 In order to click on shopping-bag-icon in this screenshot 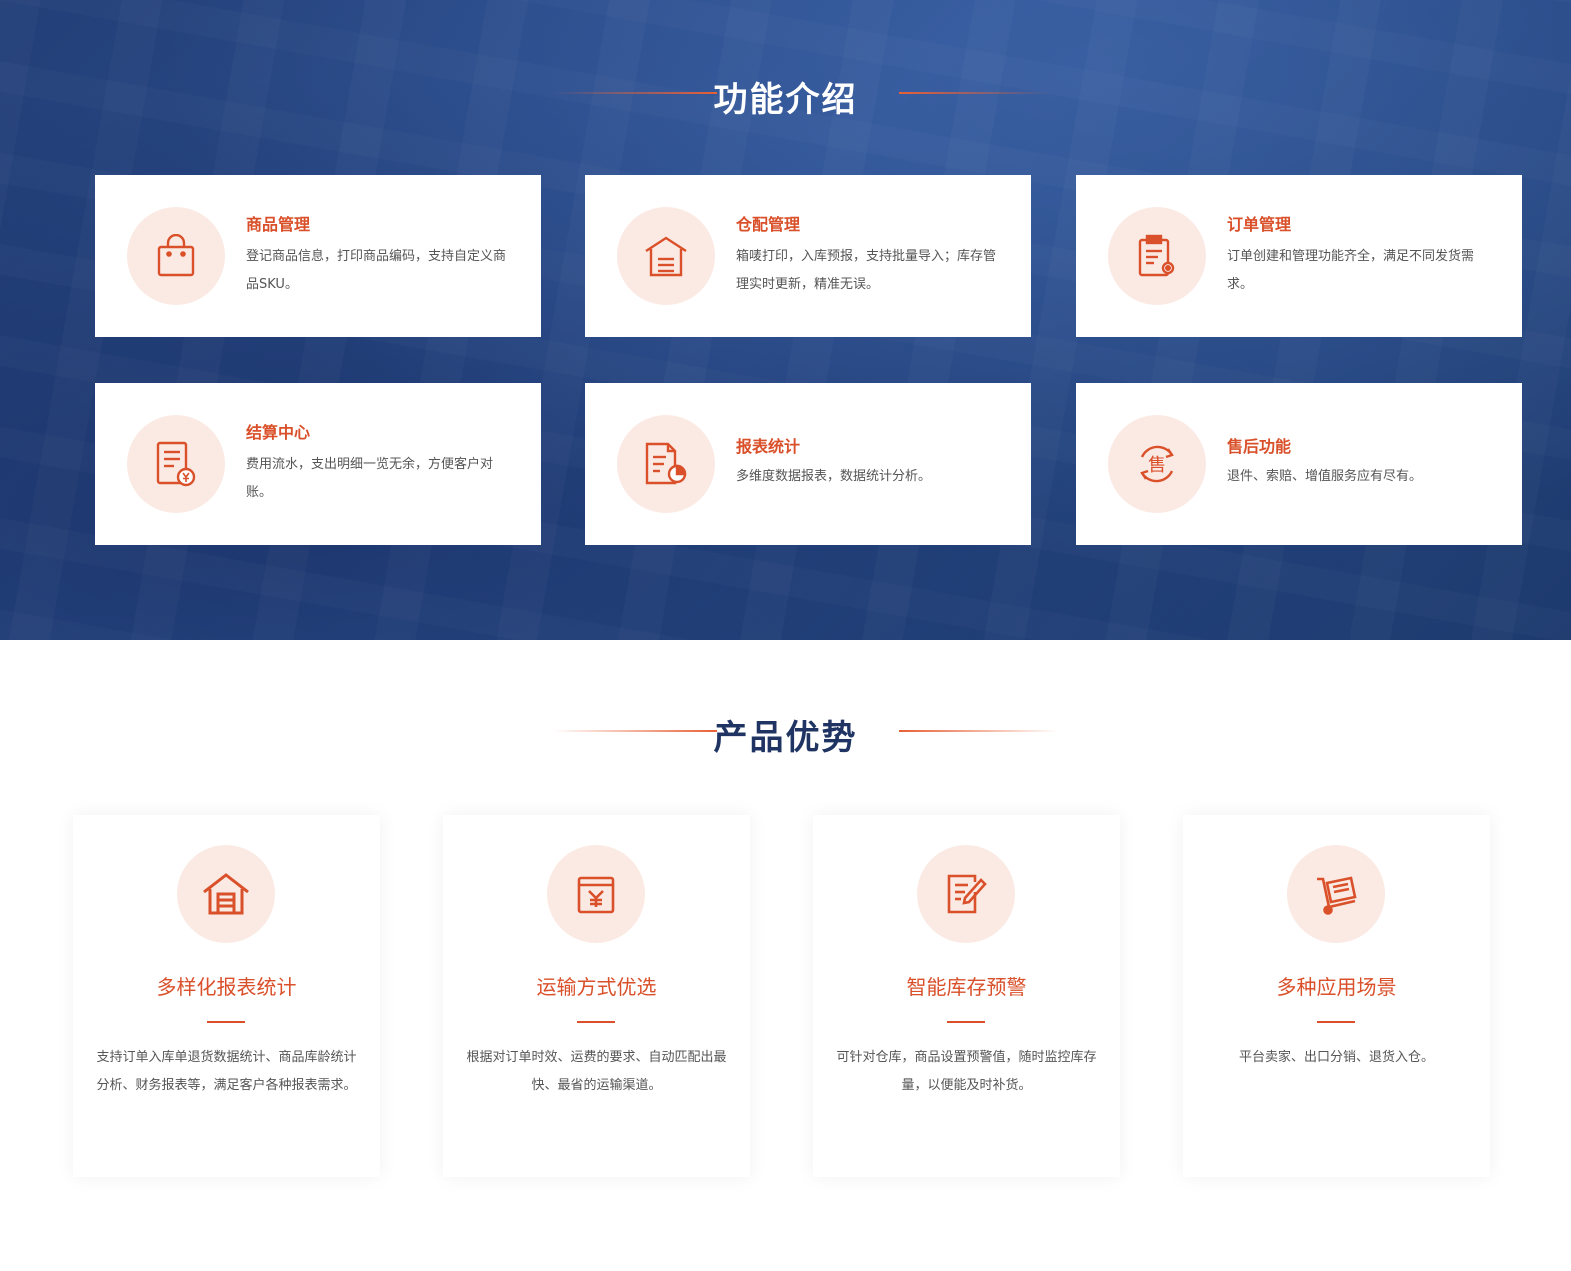, I will do `click(176, 256)`.